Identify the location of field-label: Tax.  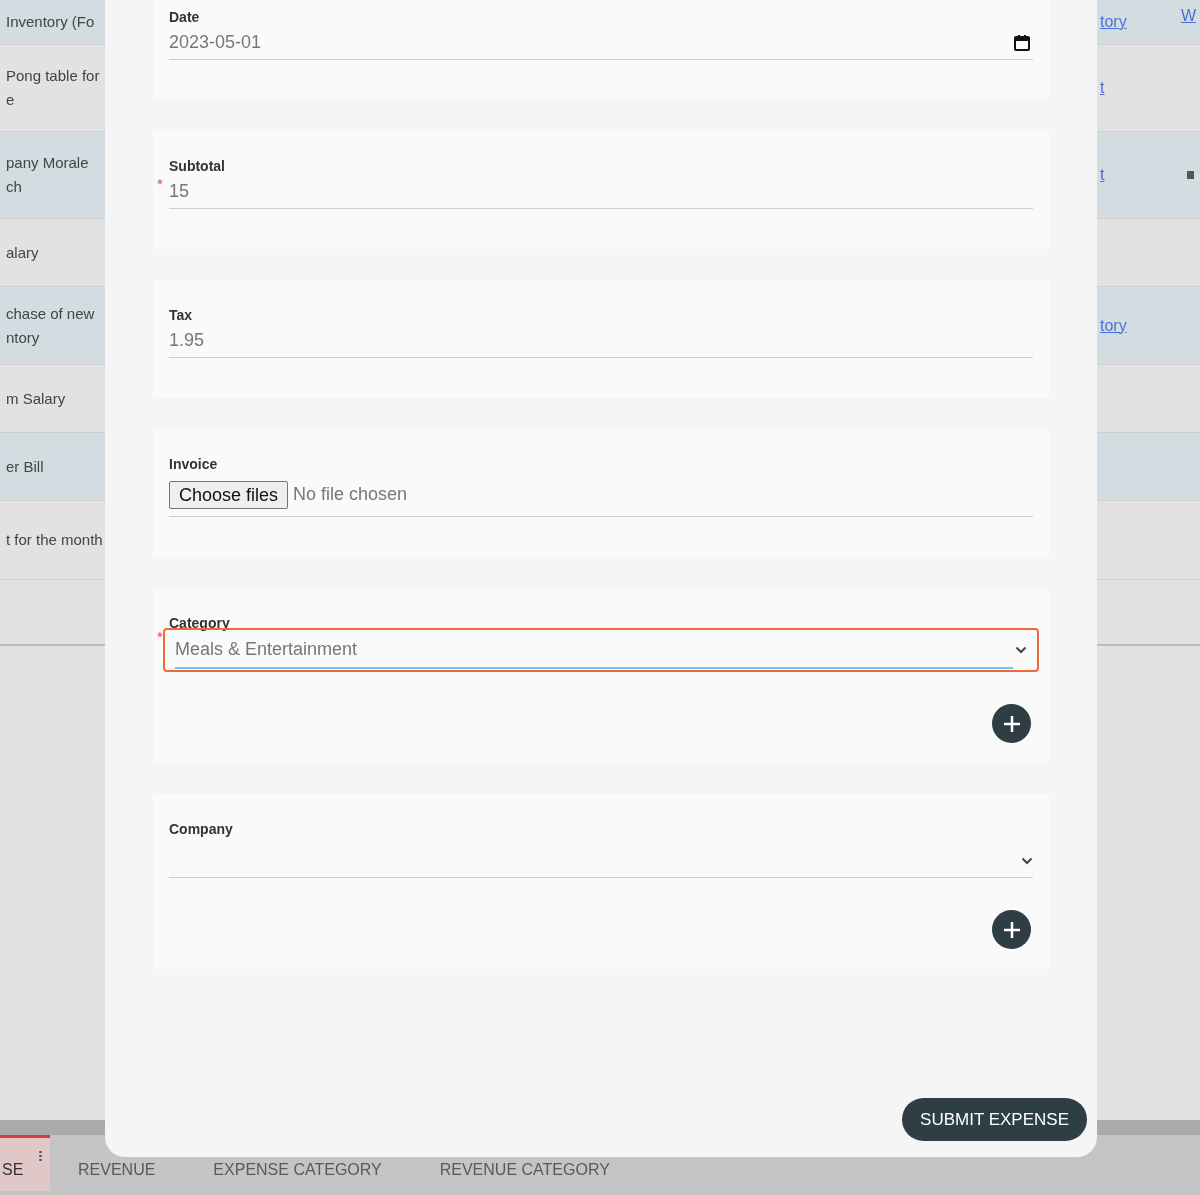
(181, 315).